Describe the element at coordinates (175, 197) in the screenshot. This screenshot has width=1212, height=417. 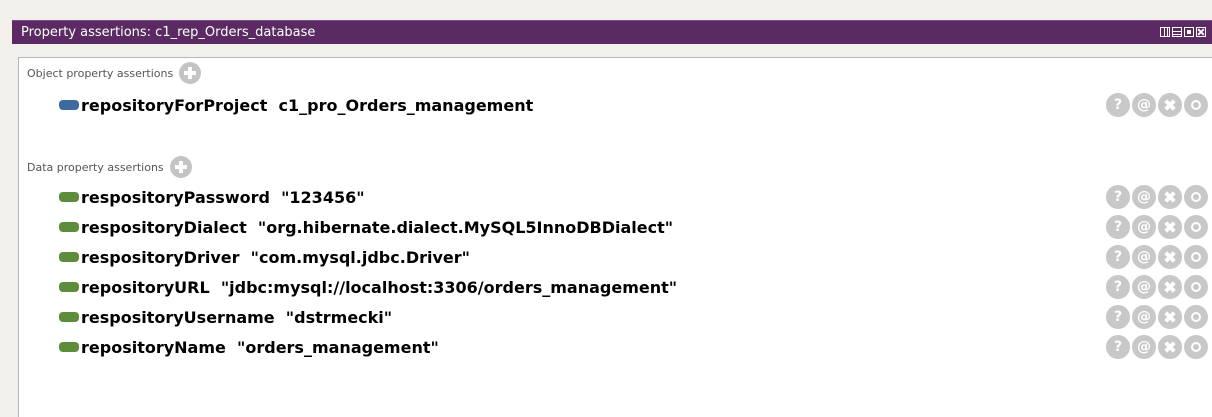
I see `property-name: respositoryPassword` at that location.